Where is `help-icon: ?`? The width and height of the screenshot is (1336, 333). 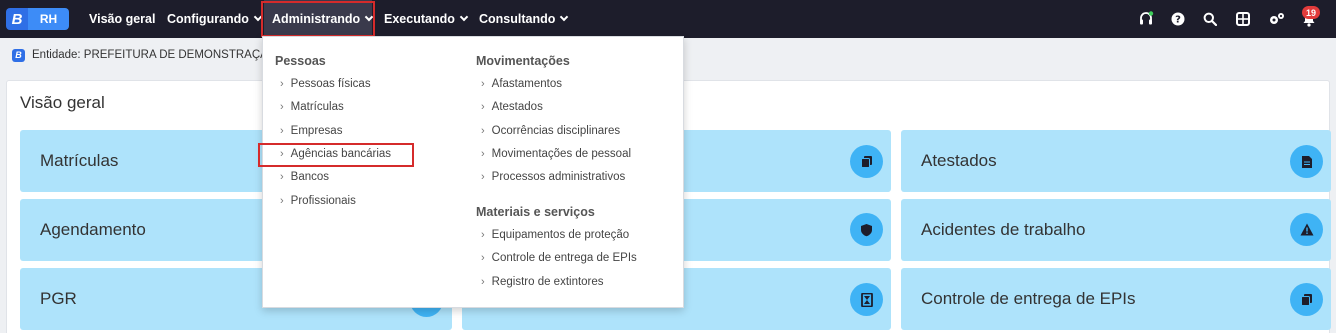
help-icon: ? is located at coordinates (1178, 19).